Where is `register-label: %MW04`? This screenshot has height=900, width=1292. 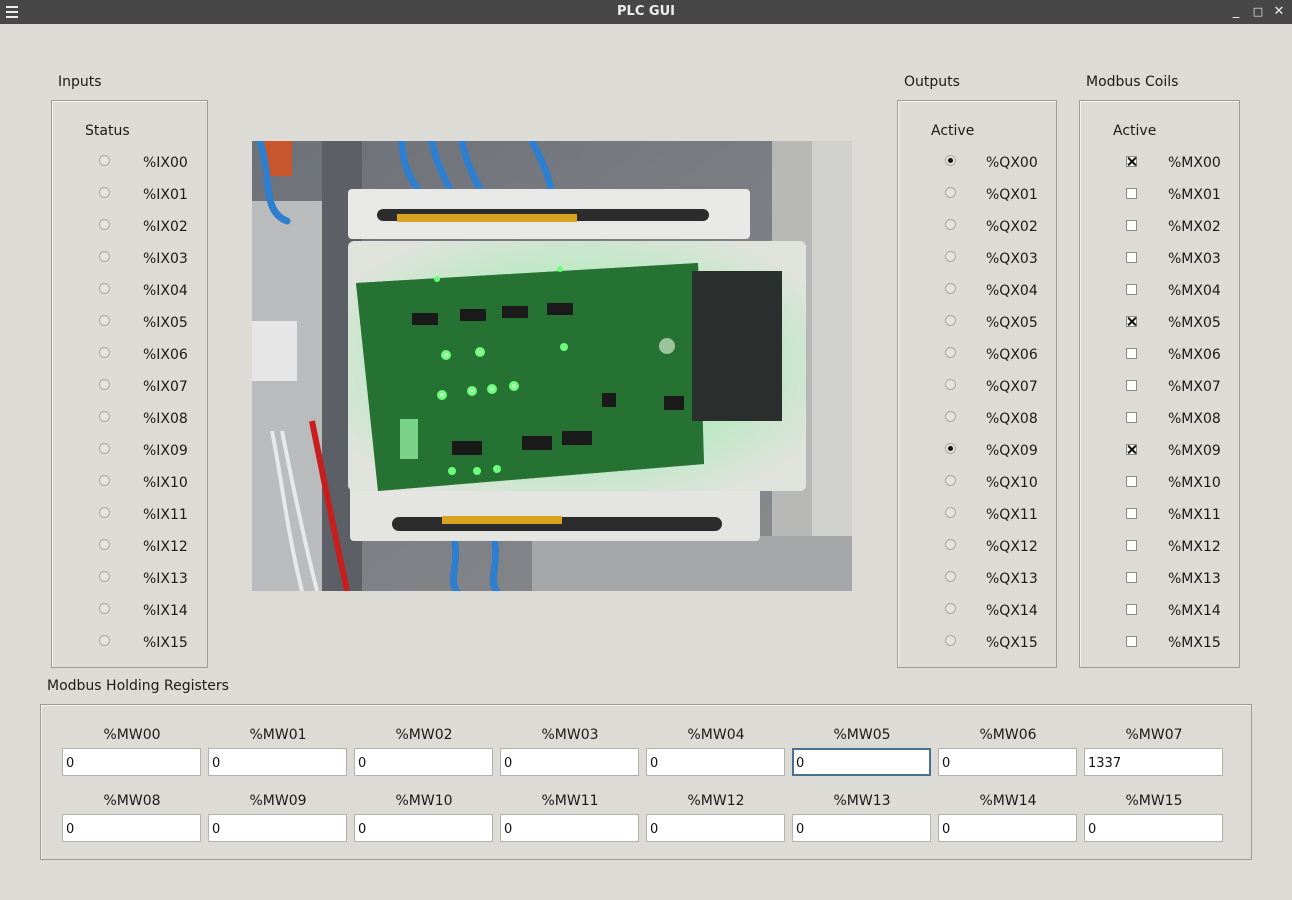 register-label: %MW04 is located at coordinates (716, 735).